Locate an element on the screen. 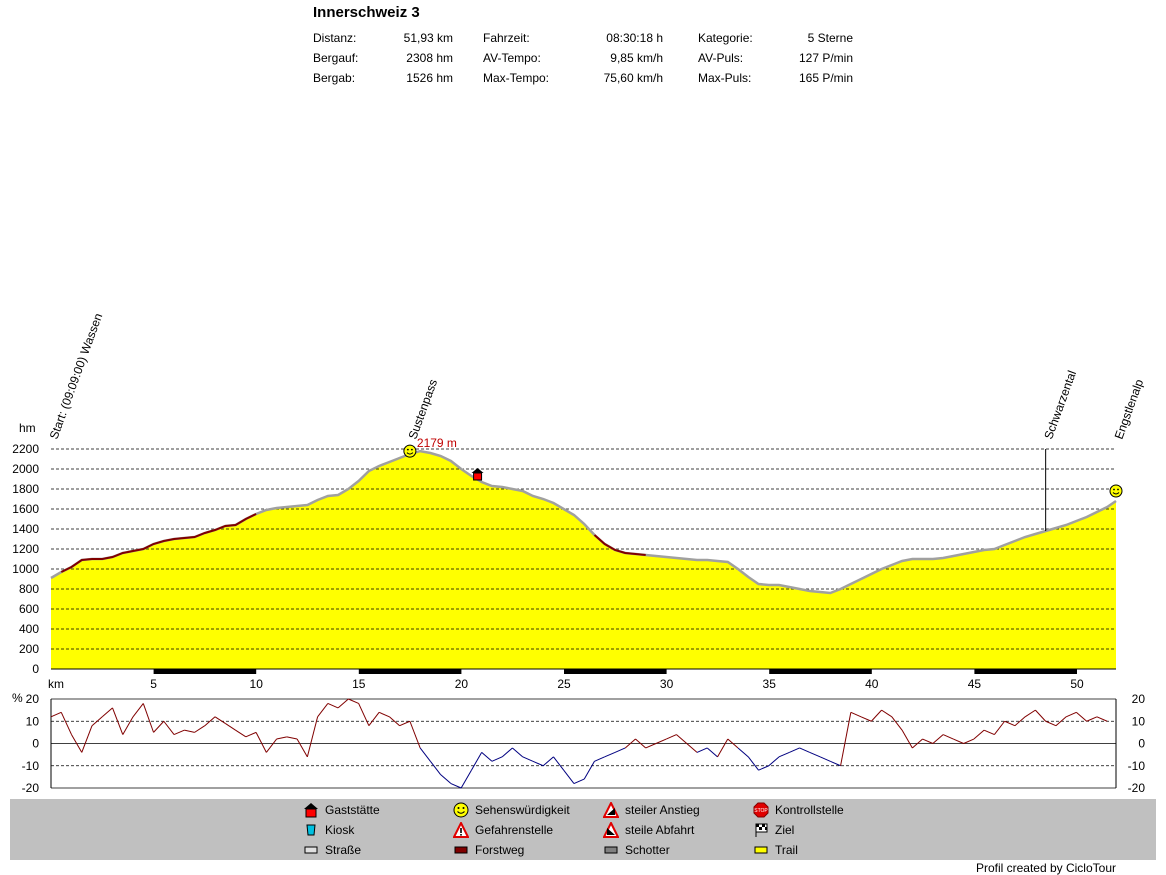 The height and width of the screenshot is (875, 1166). svg-text: STOP is located at coordinates (761, 811).